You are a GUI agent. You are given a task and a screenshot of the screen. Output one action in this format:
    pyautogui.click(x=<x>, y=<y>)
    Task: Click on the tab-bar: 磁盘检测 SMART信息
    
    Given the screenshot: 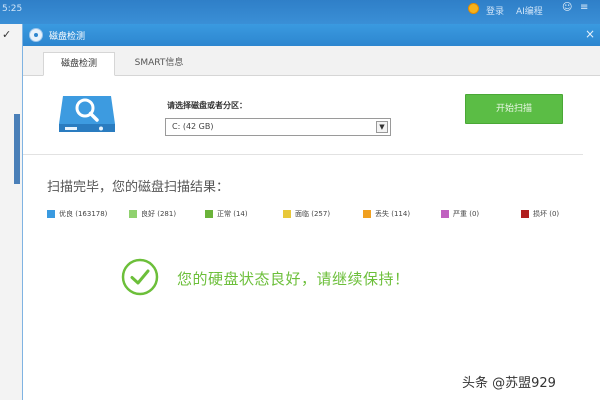 What is the action you would take?
    pyautogui.click(x=311, y=61)
    